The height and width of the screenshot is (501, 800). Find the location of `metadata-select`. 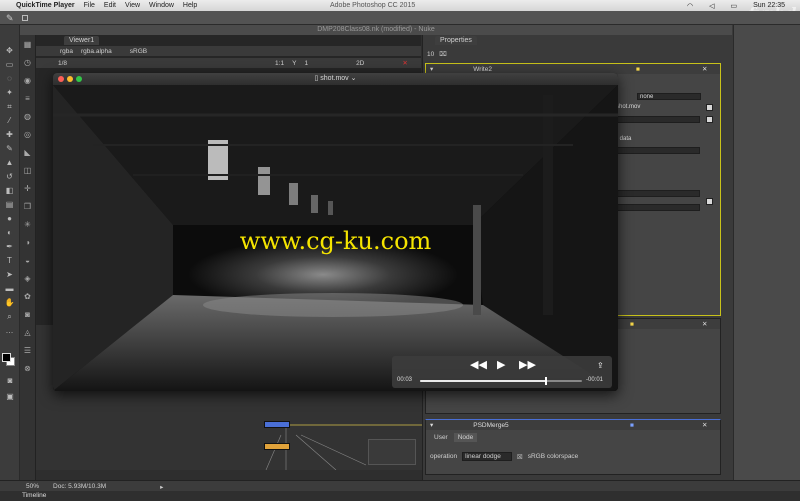

metadata-select is located at coordinates (657, 150).